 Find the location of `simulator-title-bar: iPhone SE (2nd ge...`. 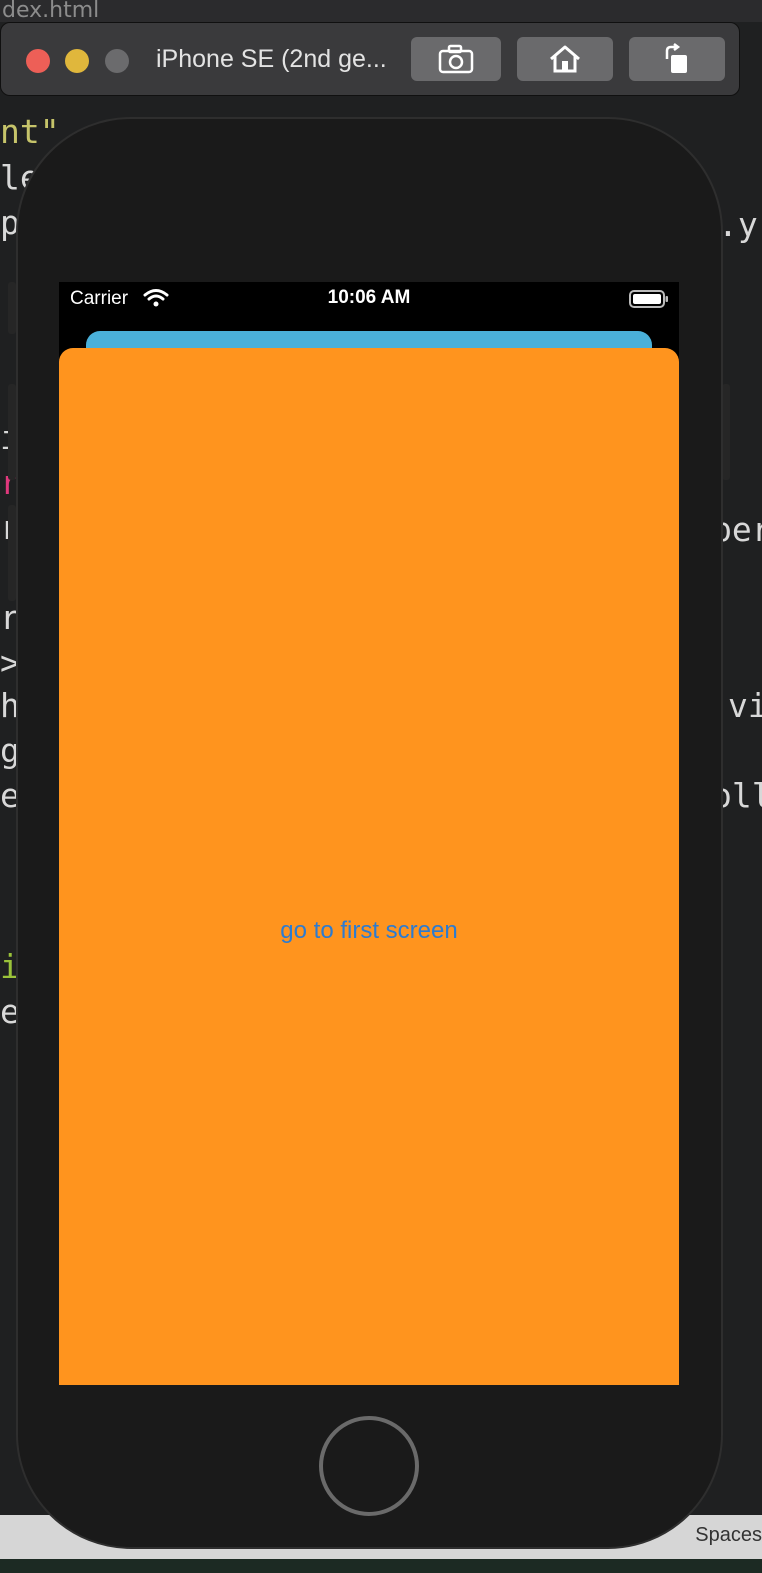

simulator-title-bar: iPhone SE (2nd ge... is located at coordinates (370, 59).